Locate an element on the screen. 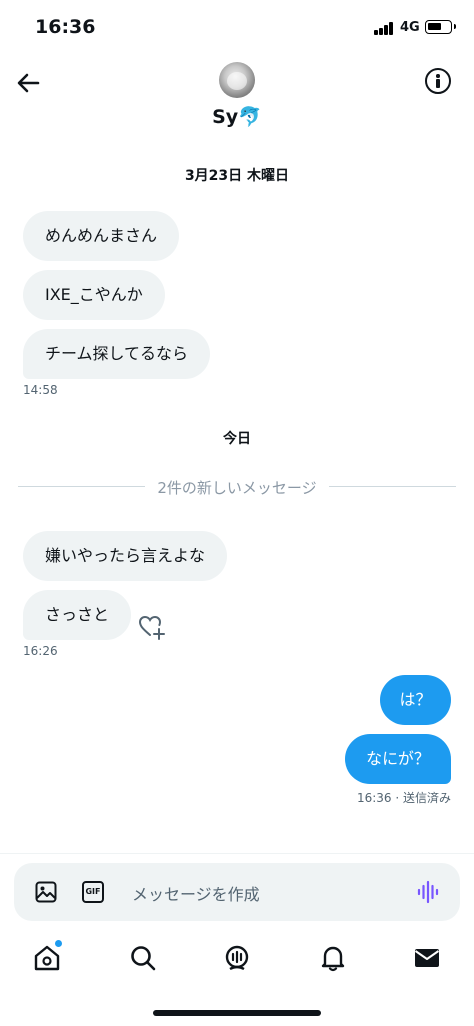  home-icon is located at coordinates (47, 958).